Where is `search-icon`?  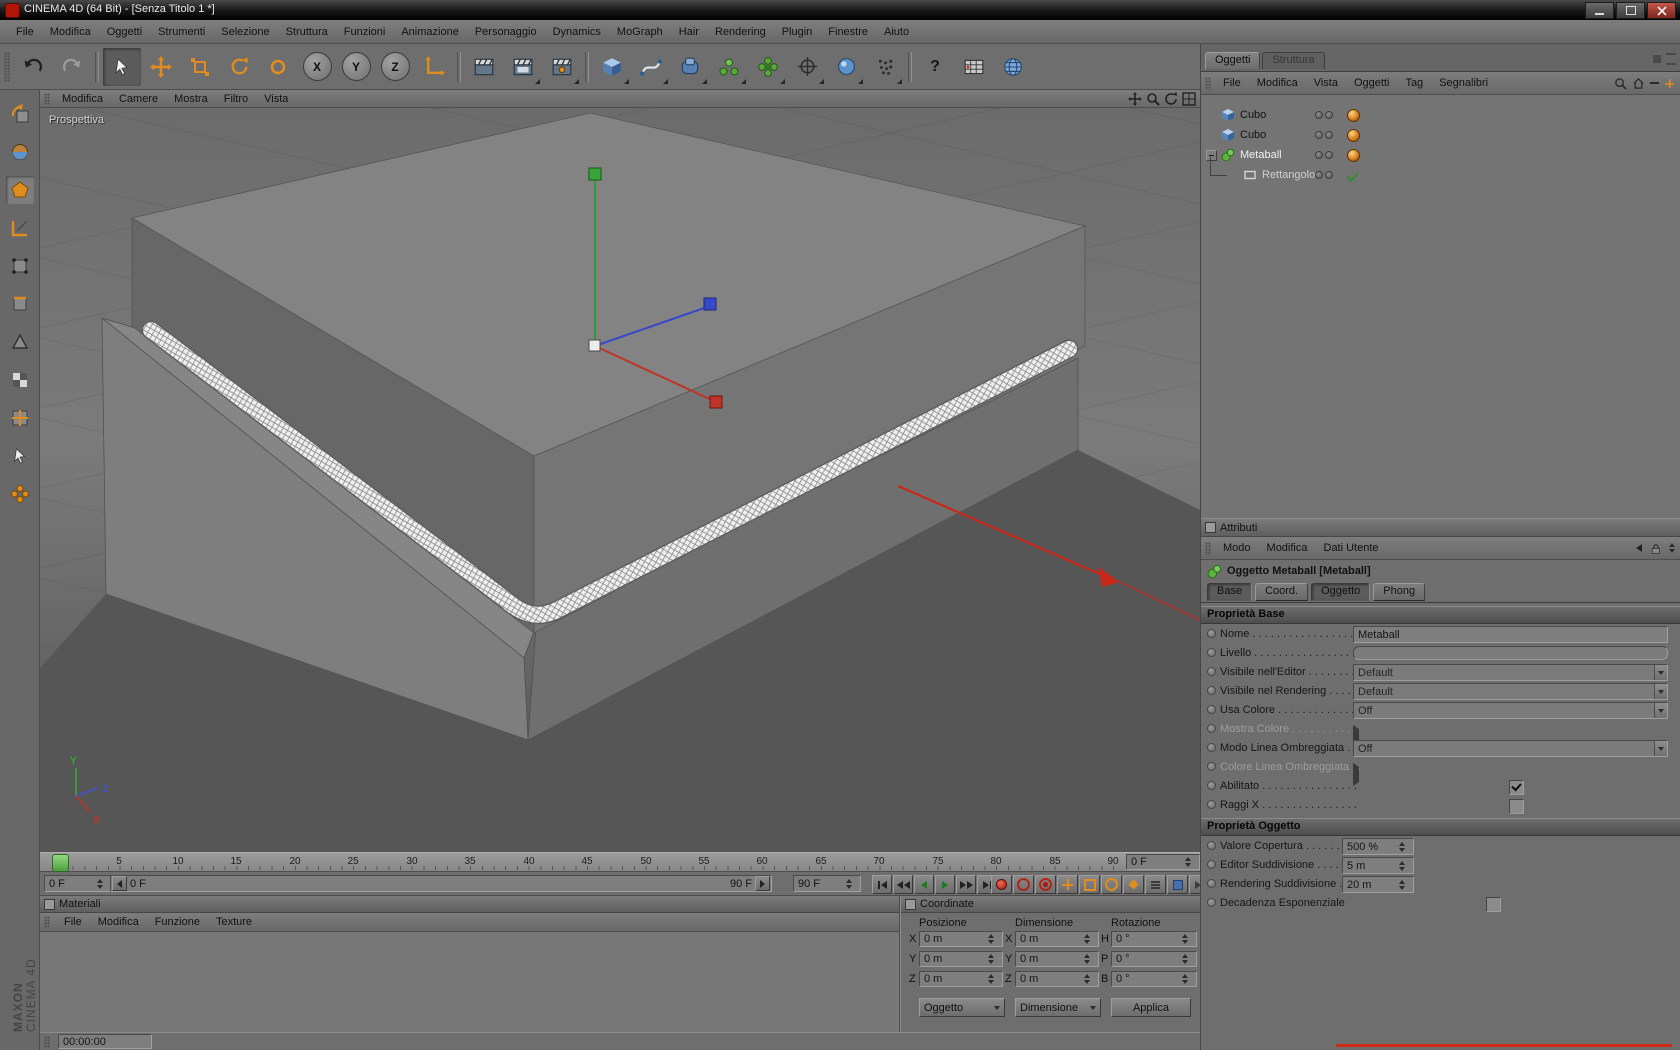 search-icon is located at coordinates (1620, 83).